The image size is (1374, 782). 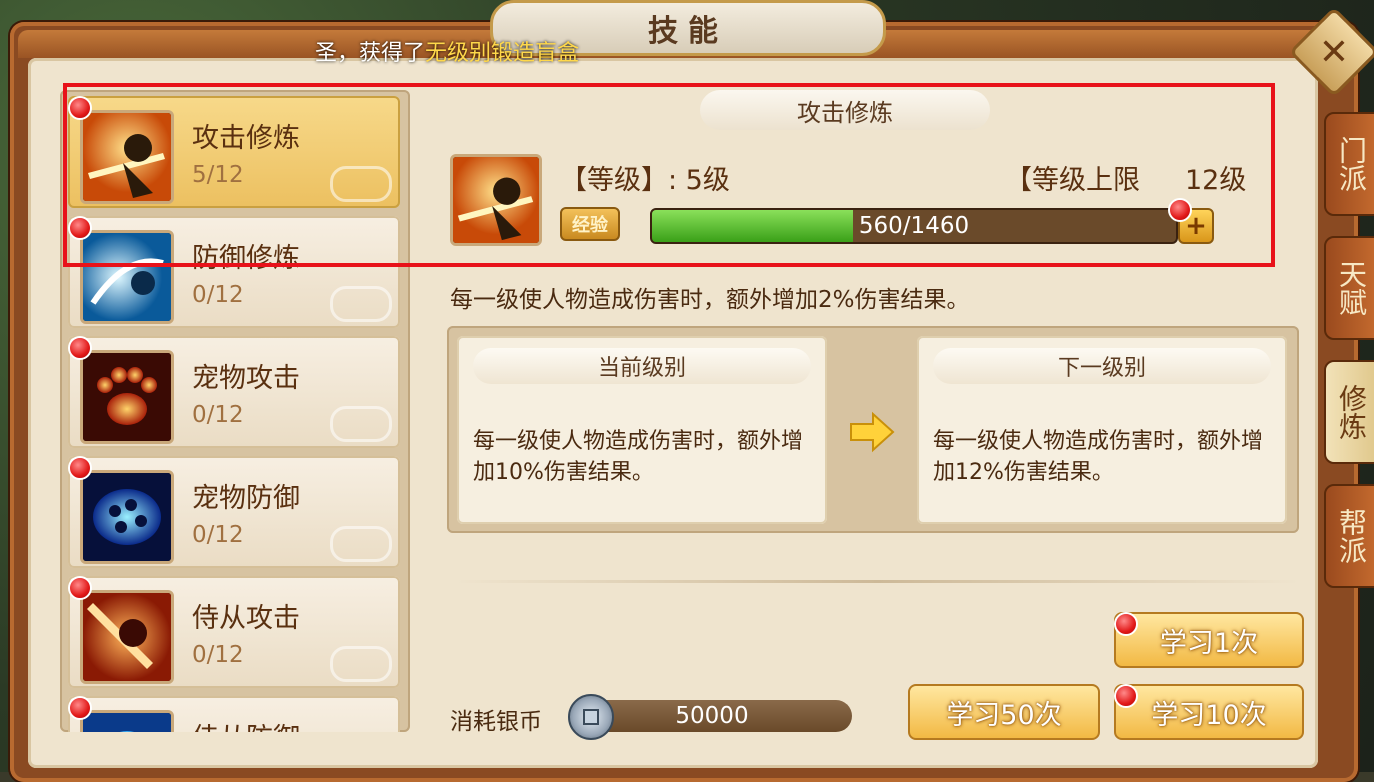 I want to click on next-level-card: 下一级别 每一级使人物造成伤害时，额外增加12%伤害结果。, so click(x=1102, y=430).